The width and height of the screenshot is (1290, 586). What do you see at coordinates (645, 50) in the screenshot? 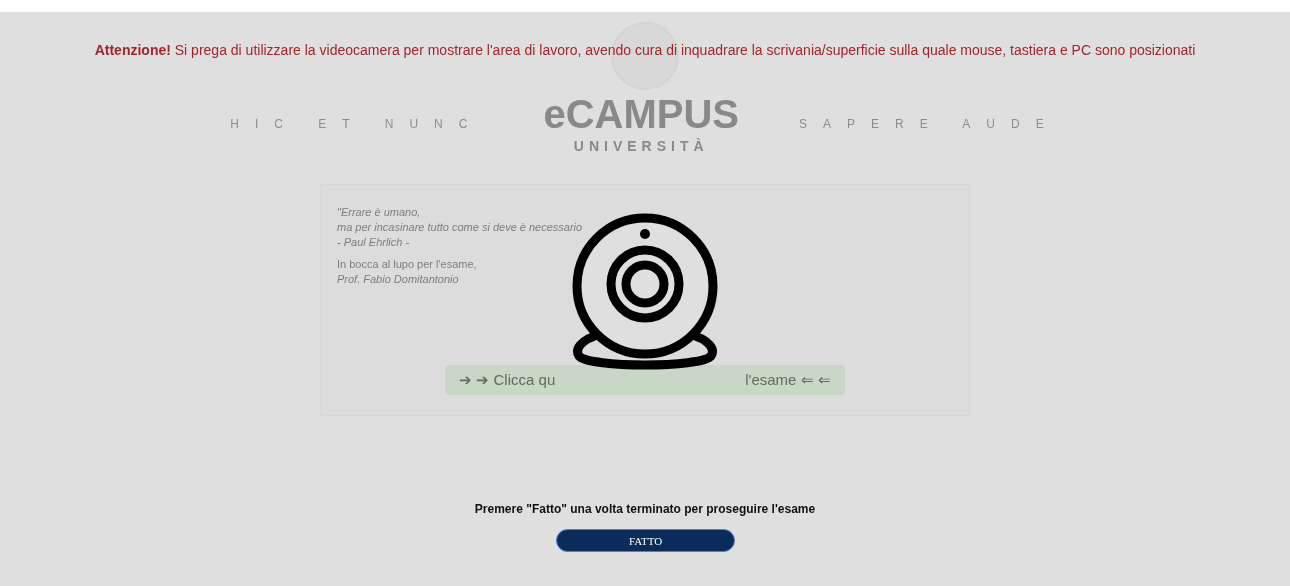
I see `warning-message: Attenzione! Si prega di utilizzare la videocamera per mostrare l'area di lavoro, avendo cura di inquadrare la scrivania/superficie sulla quale mouse, tastiera e PC sono posizionati` at bounding box center [645, 50].